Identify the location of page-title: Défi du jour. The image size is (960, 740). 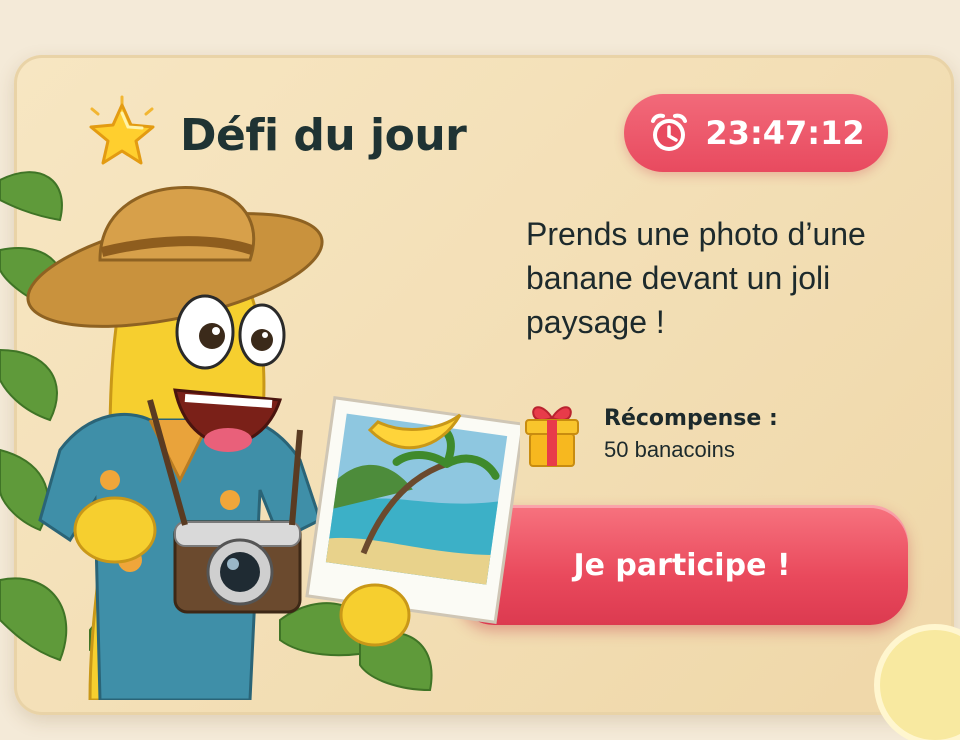
(323, 135).